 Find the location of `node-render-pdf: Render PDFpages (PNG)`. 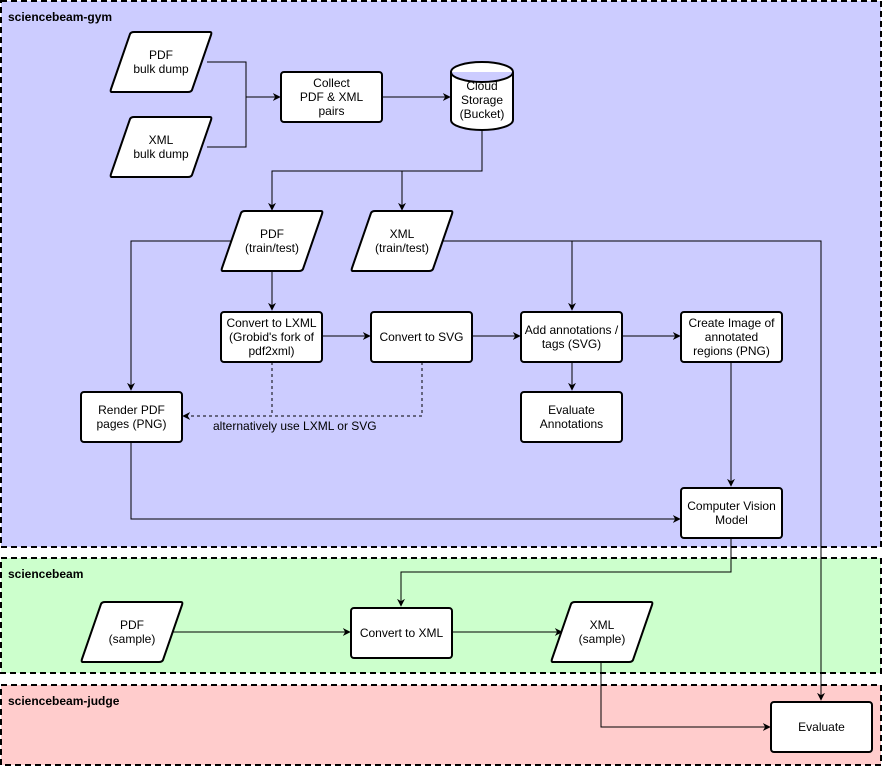

node-render-pdf: Render PDFpages (PNG) is located at coordinates (131, 417).